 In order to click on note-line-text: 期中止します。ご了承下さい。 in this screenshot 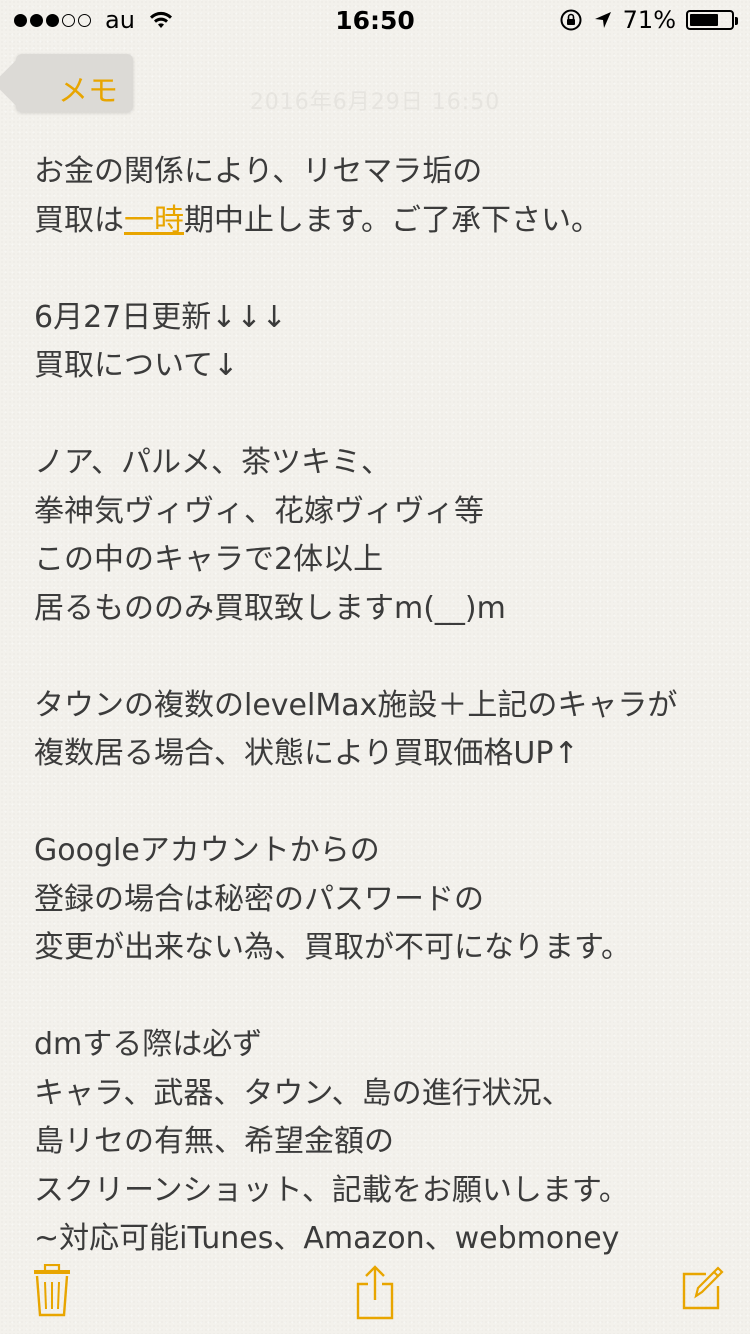, I will do `click(392, 220)`.